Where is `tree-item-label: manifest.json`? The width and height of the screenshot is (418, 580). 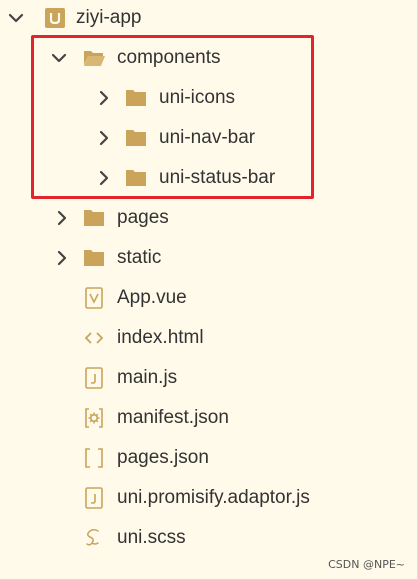
tree-item-label: manifest.json is located at coordinates (173, 417).